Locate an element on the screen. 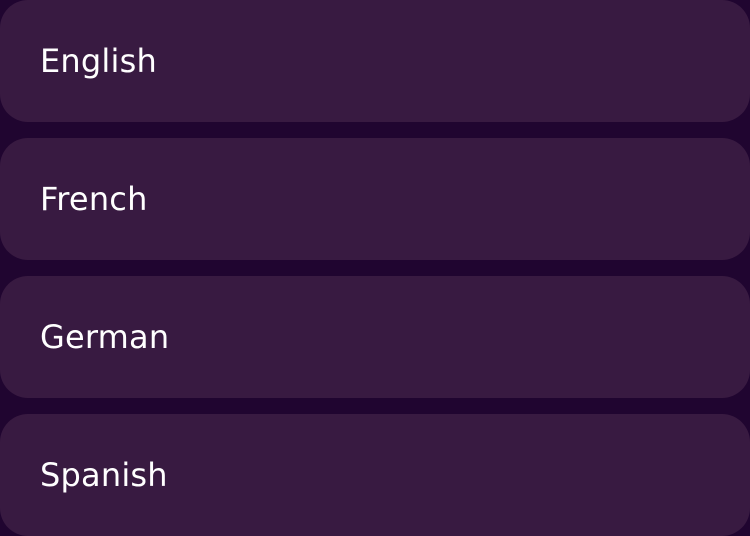 This screenshot has height=536, width=750. language-option-label: German is located at coordinates (105, 337).